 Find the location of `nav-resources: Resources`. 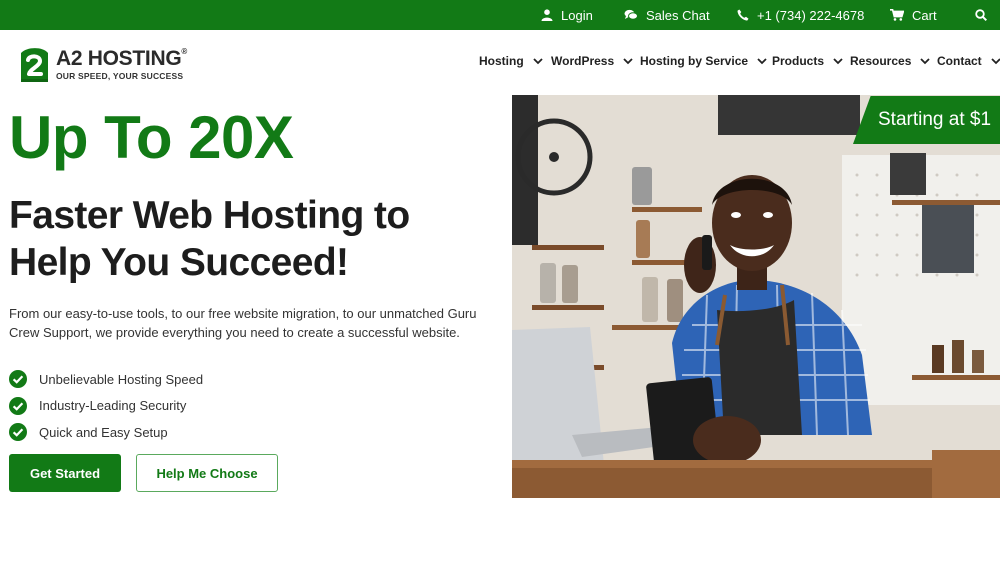

nav-resources: Resources is located at coordinates (890, 61).